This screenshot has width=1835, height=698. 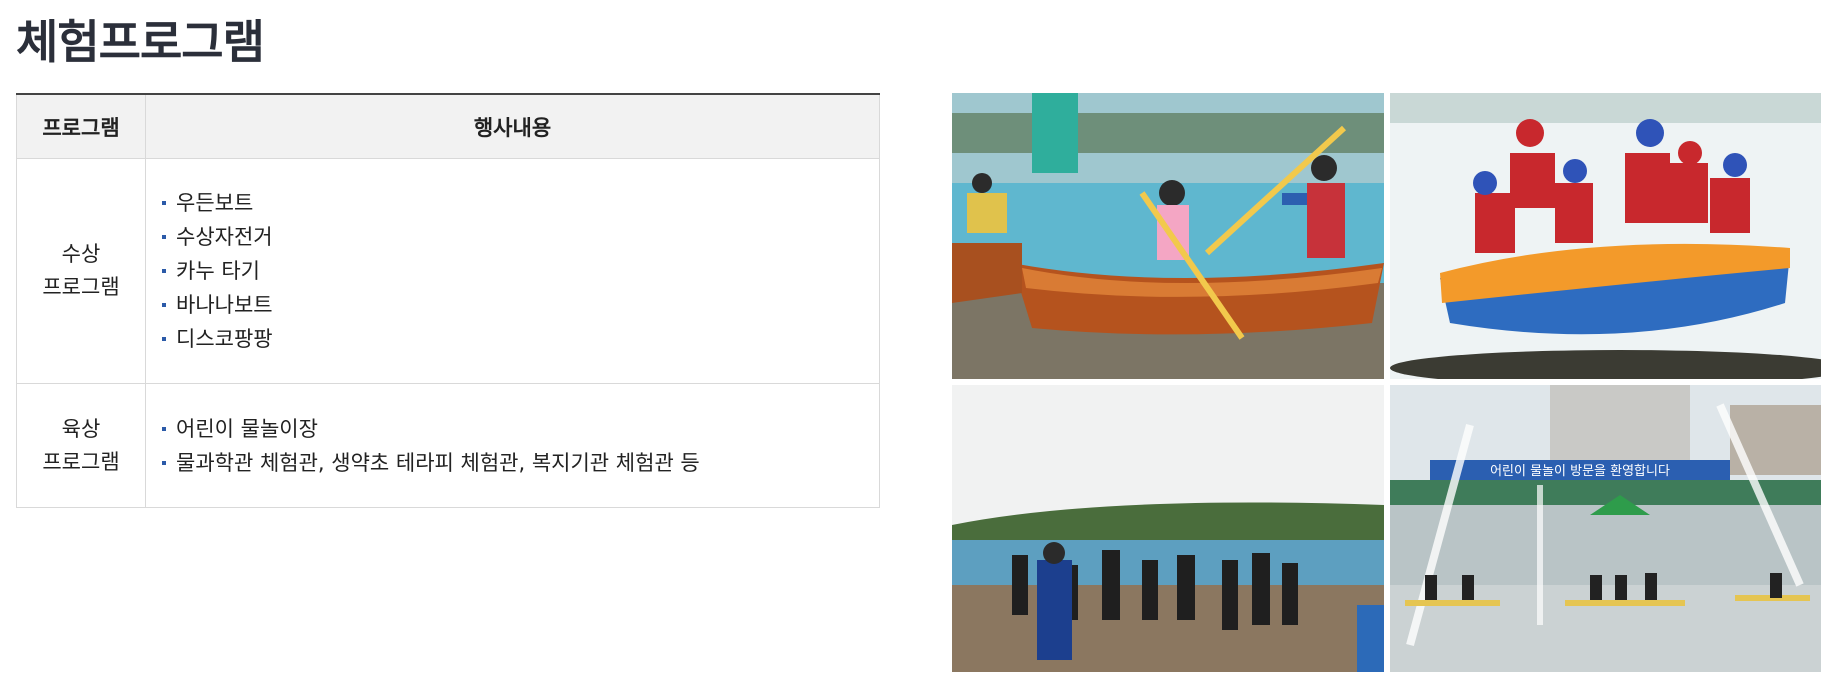 What do you see at coordinates (512, 126) in the screenshot?
I see `header-content: 행사내용` at bounding box center [512, 126].